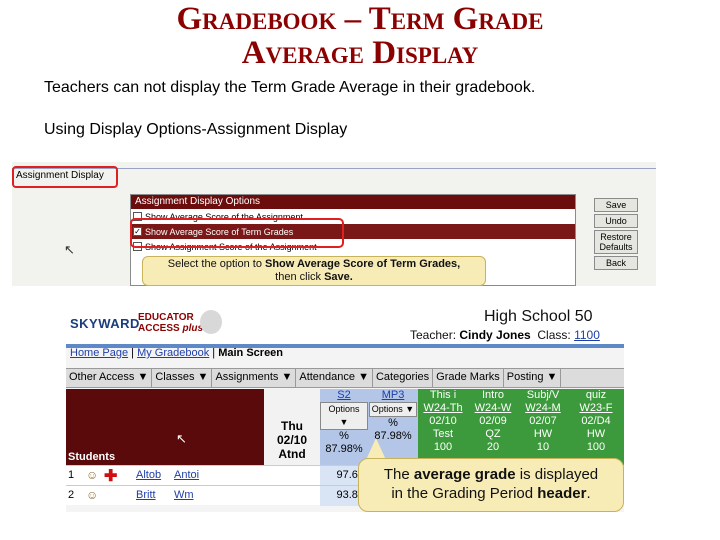  Describe the element at coordinates (538, 316) in the screenshot. I see `school-name: High School 50` at that location.